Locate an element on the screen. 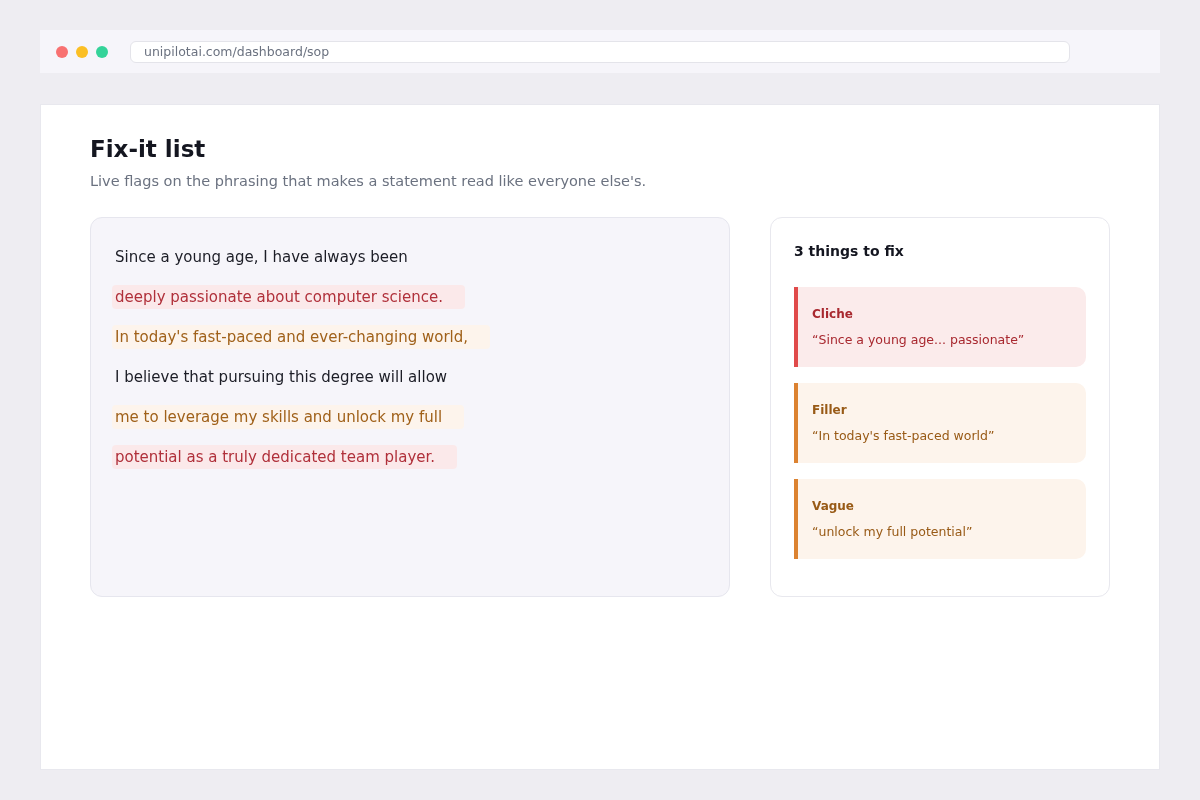 The height and width of the screenshot is (800, 1200). fix-list-title: 3 things to fix is located at coordinates (849, 251).